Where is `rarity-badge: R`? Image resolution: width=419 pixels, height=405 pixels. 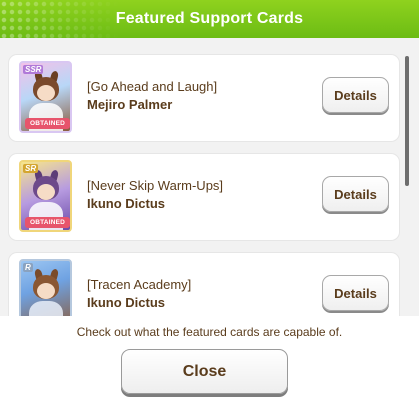
rarity-badge: R is located at coordinates (28, 267).